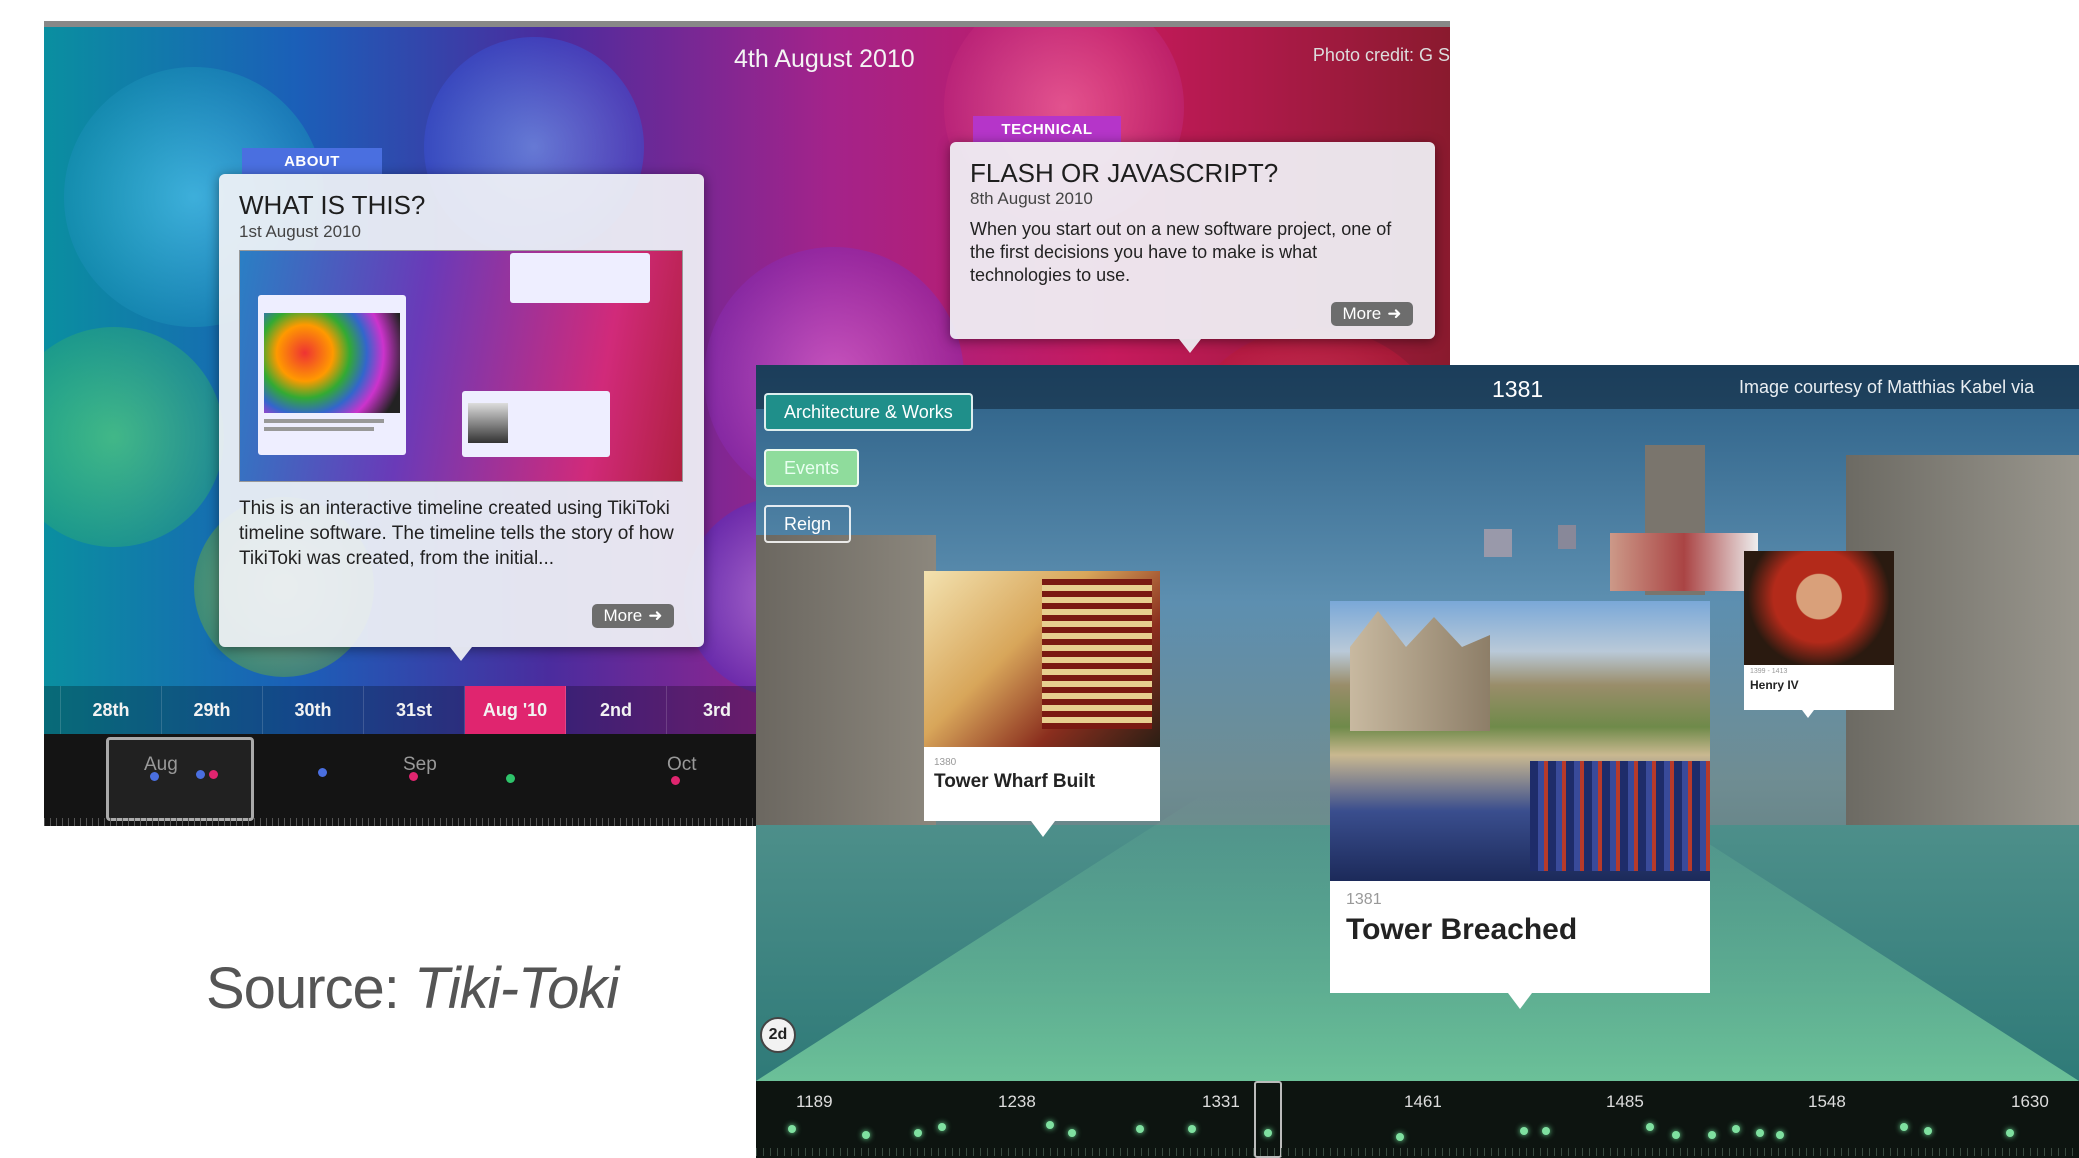  I want to click on candy-image, so click(332, 363).